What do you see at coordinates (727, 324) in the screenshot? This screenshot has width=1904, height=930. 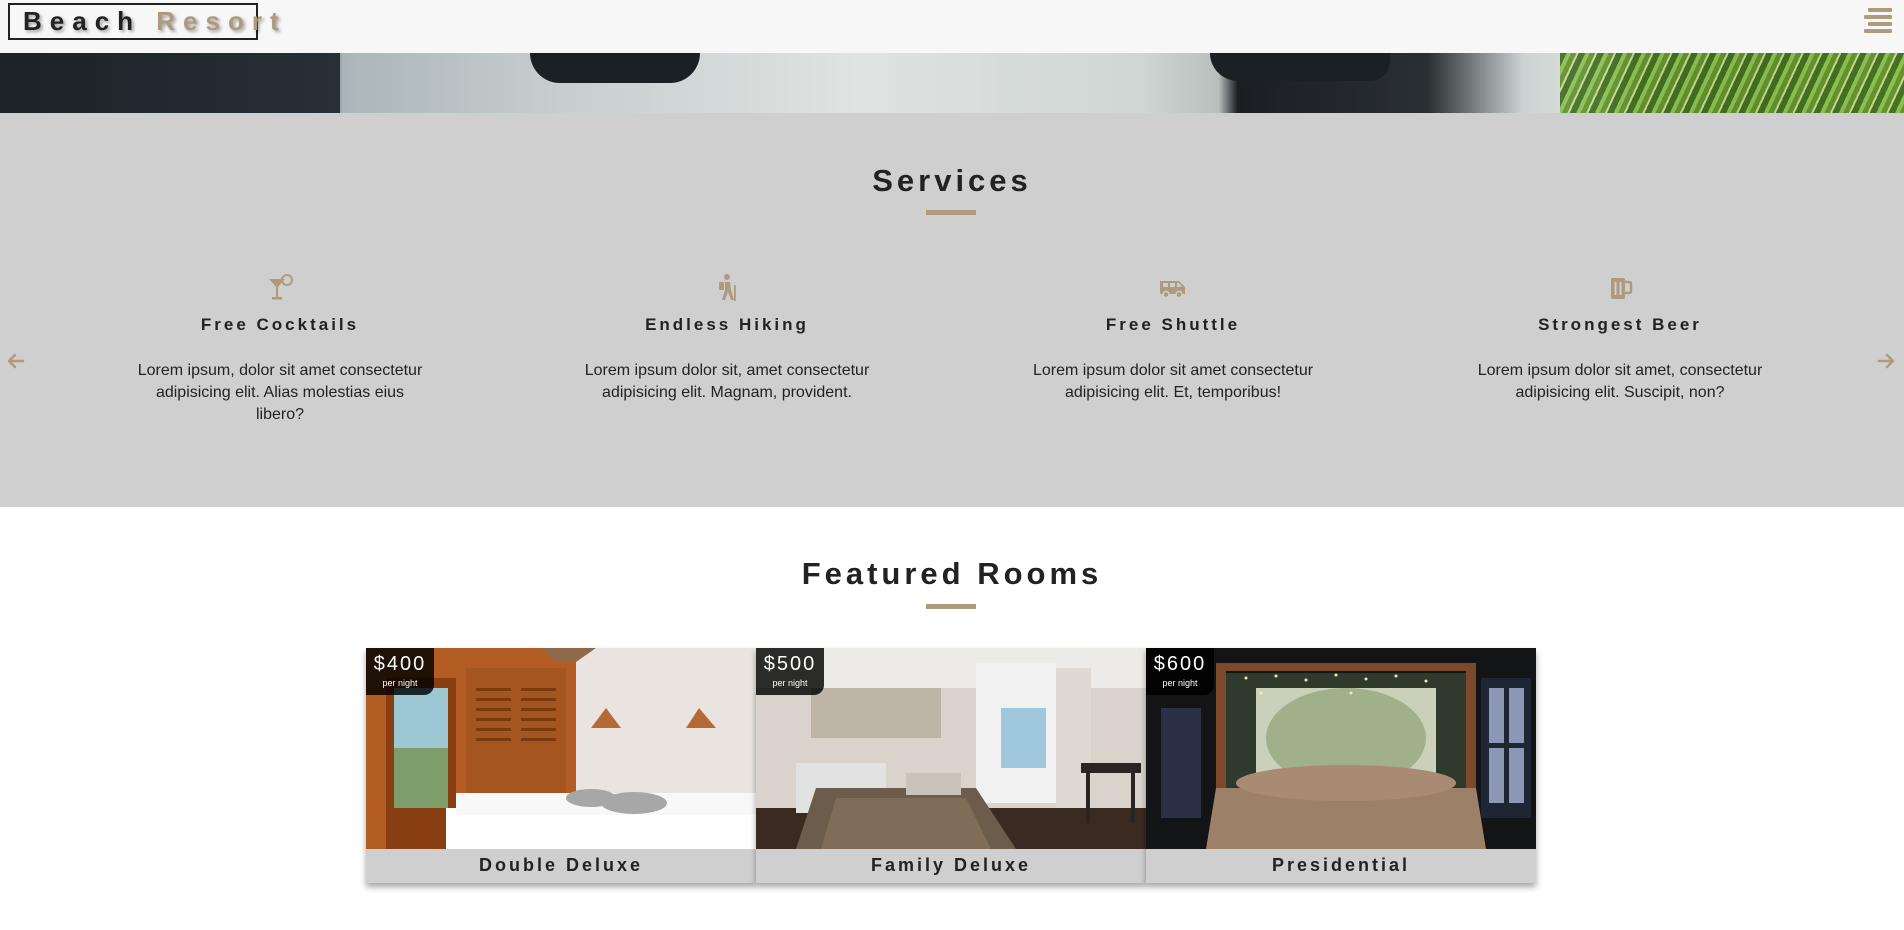 I see `service-title: Endless Hiking` at bounding box center [727, 324].